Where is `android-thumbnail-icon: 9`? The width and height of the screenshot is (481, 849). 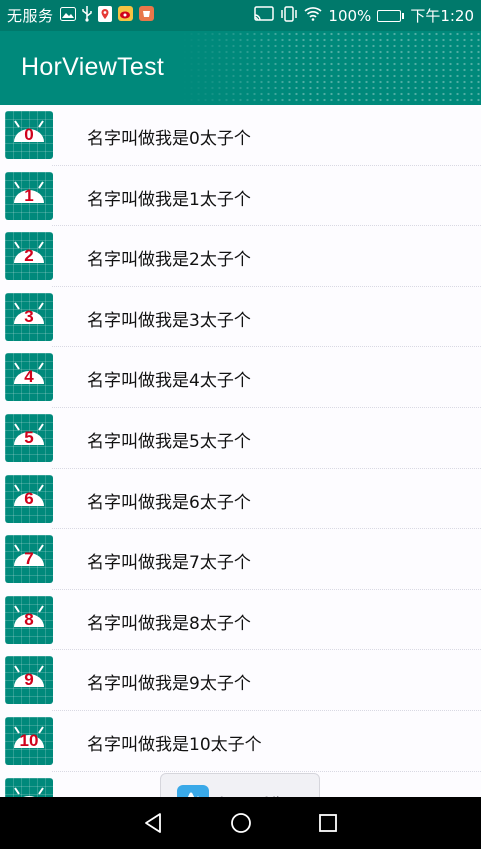 android-thumbnail-icon: 9 is located at coordinates (29, 680).